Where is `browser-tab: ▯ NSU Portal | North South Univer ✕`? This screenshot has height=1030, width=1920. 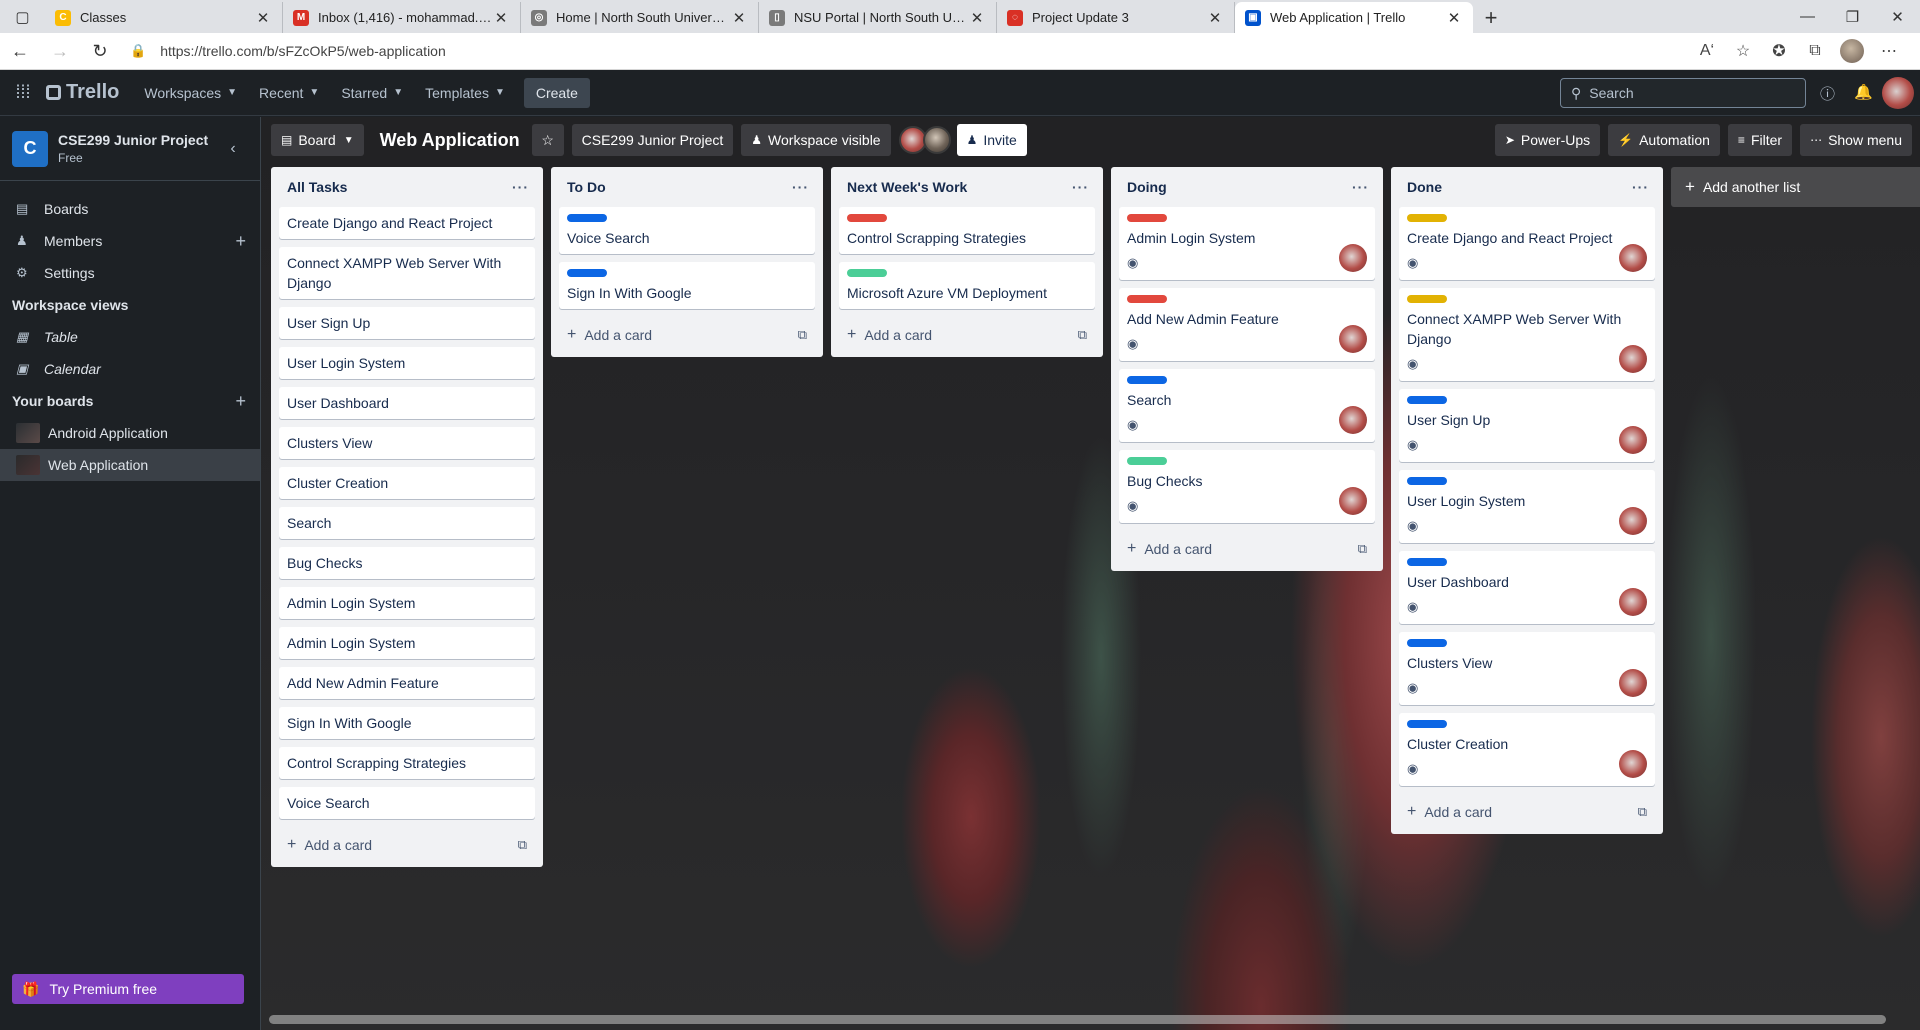
browser-tab: ▯ NSU Portal | North South Univer ✕ is located at coordinates (878, 17).